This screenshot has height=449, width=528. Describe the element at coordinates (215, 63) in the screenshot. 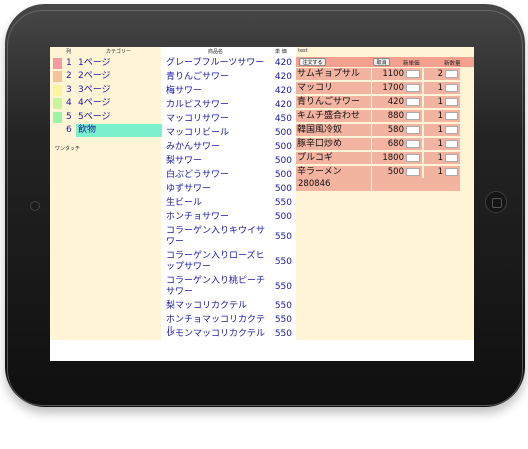

I see `product-name: グレープフルーツサワー` at that location.